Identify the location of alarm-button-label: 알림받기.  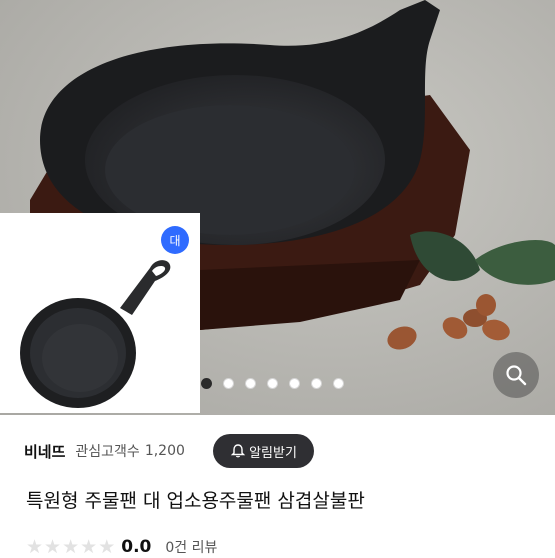
(273, 453).